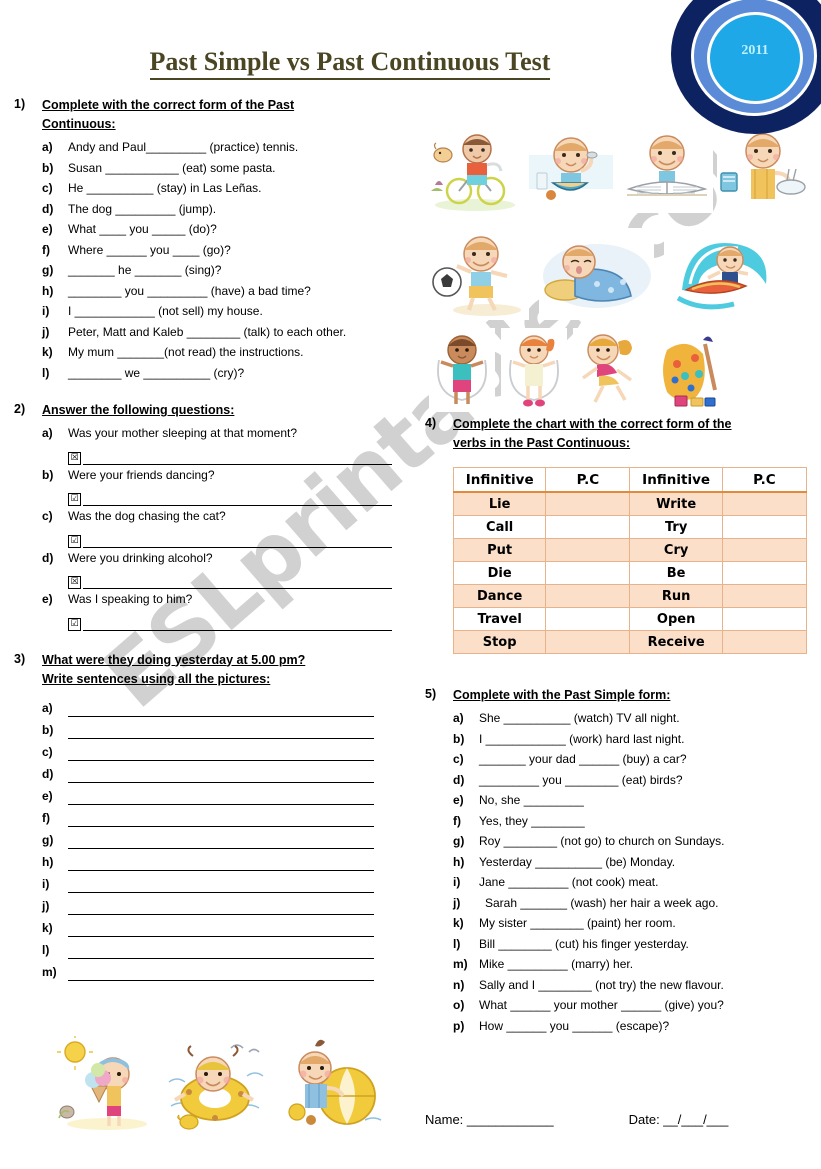 This screenshot has width=821, height=1169. Describe the element at coordinates (228, 475) in the screenshot. I see `list-item: b) Were your friends dancing?` at that location.